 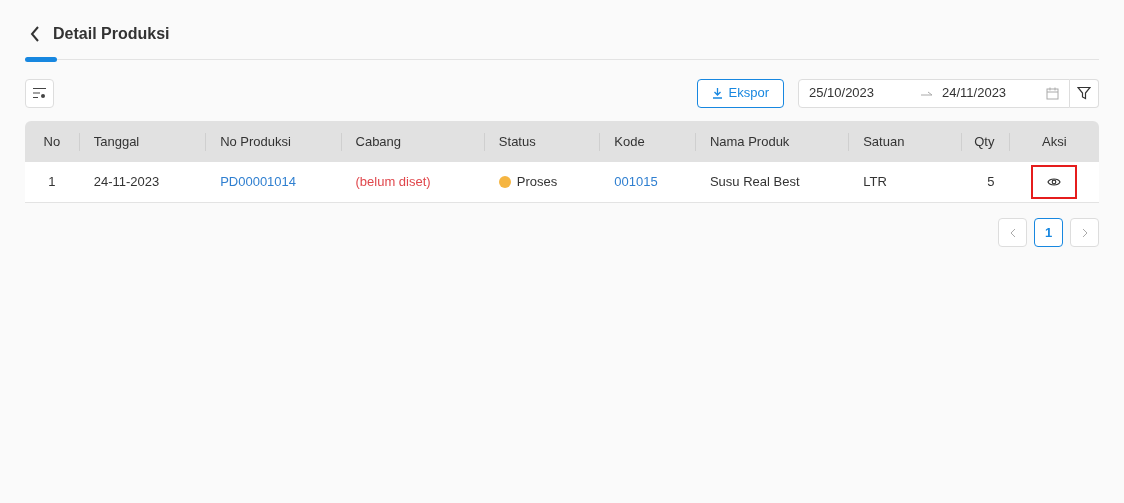 I want to click on column-header: Nama Produk, so click(x=749, y=141).